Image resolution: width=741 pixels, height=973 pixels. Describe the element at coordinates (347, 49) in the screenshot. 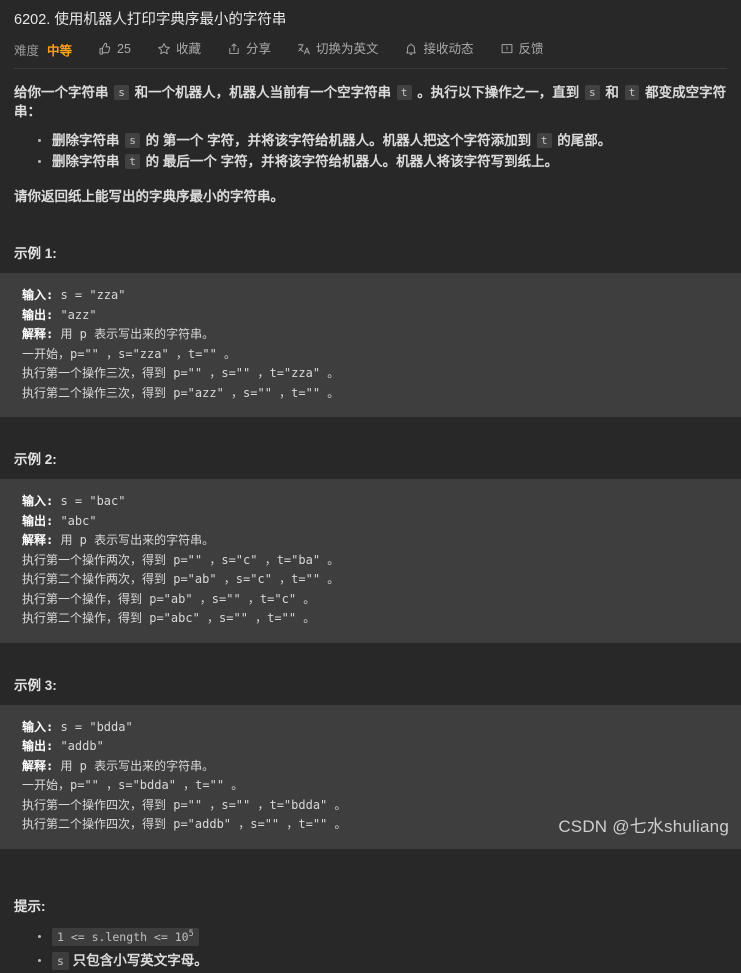

I see `translate-label: 切换为英文` at that location.